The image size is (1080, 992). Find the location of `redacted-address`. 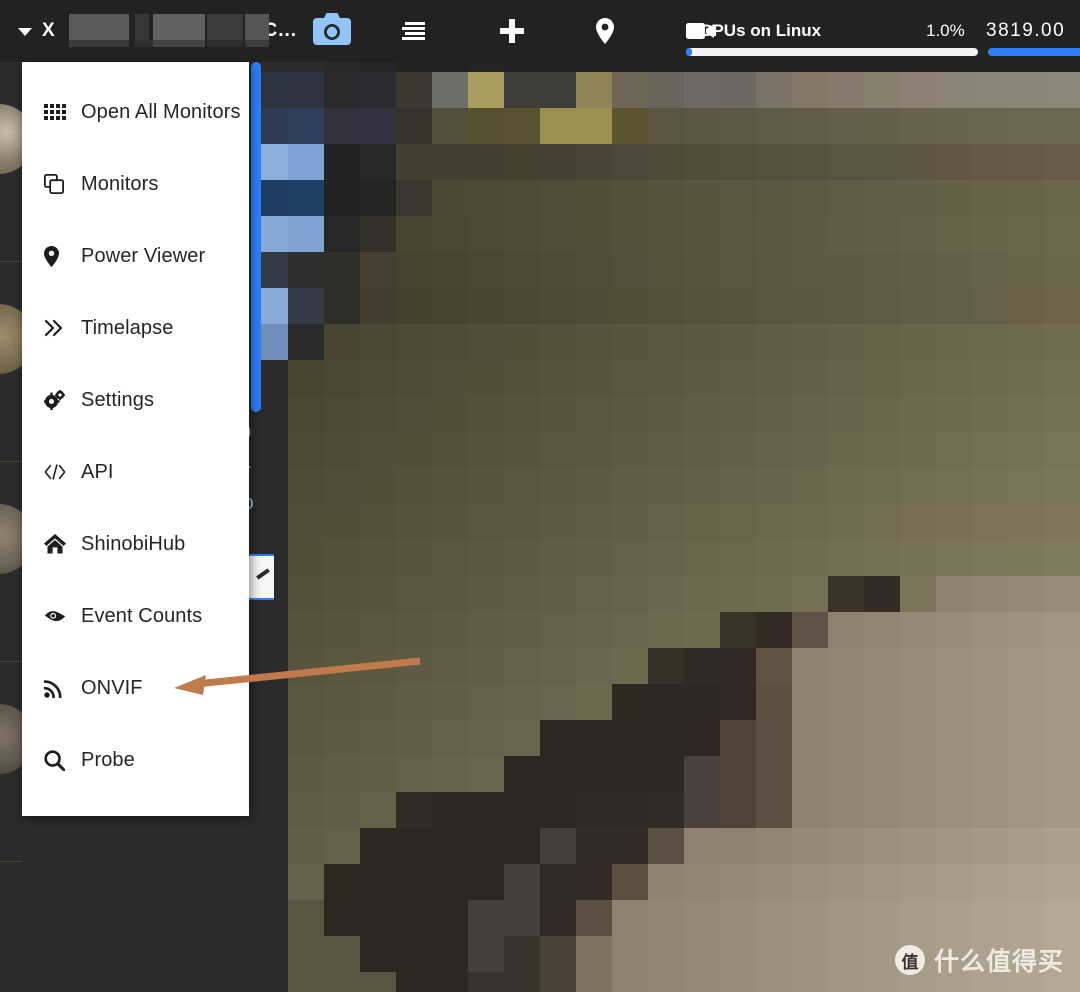

redacted-address is located at coordinates (167, 31).